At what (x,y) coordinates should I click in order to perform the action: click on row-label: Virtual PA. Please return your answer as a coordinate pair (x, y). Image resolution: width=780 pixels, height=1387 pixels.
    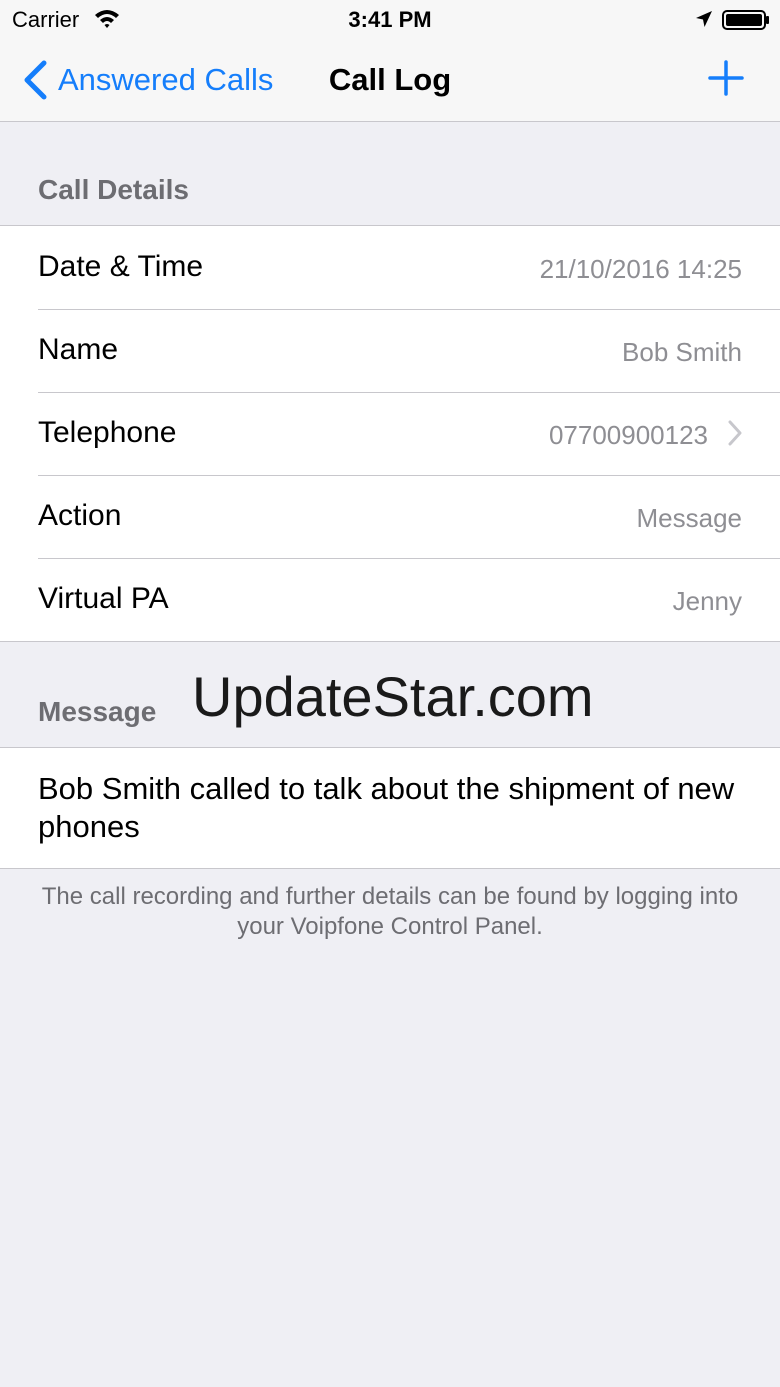
    Looking at the image, I should click on (103, 598).